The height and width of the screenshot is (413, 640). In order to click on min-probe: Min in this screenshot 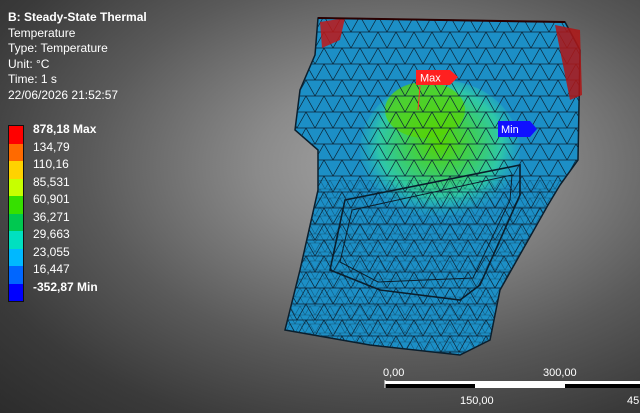, I will do `click(517, 129)`.